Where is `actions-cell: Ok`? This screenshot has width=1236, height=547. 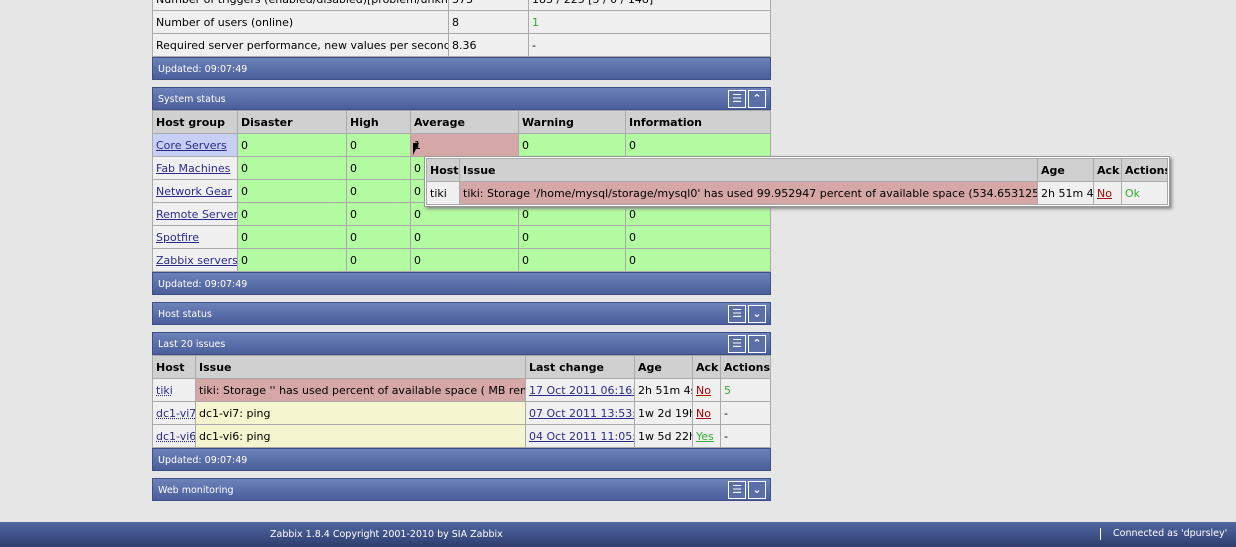 actions-cell: Ok is located at coordinates (1144, 193).